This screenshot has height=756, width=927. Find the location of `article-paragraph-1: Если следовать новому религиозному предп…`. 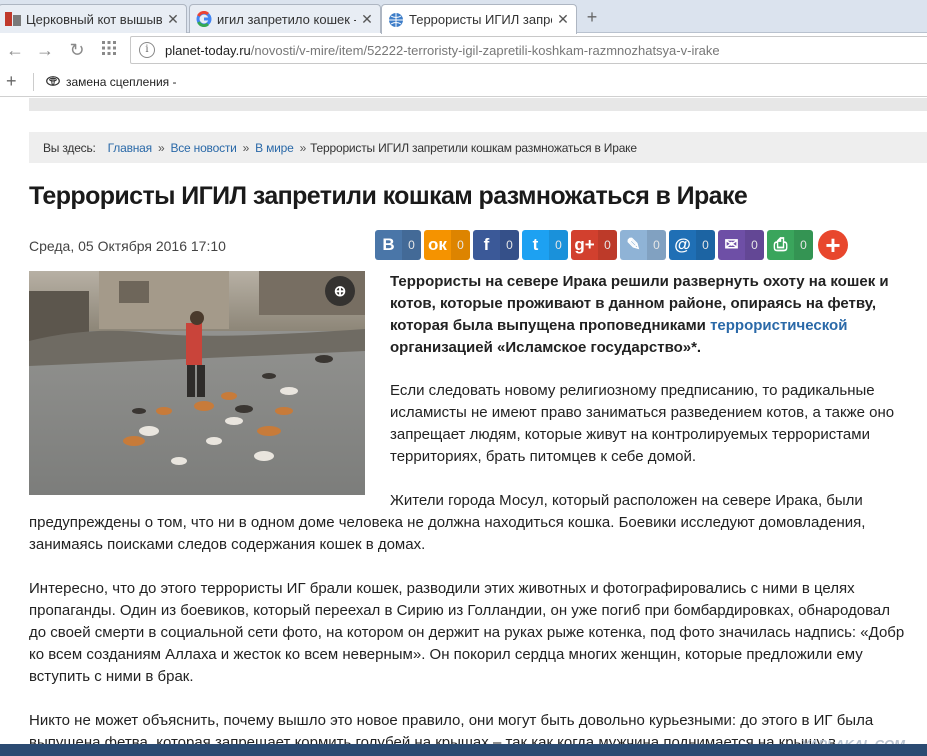

article-paragraph-1: Если следовать новому религиозному предп… is located at coordinates (642, 423).